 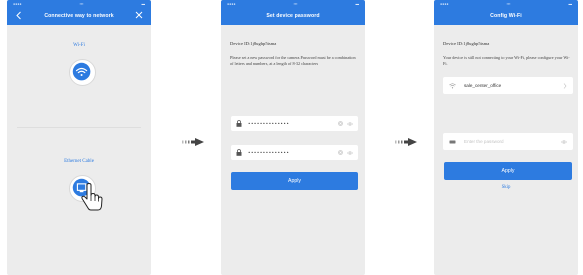 I want to click on wifi-small-icon, so click(x=452, y=85).